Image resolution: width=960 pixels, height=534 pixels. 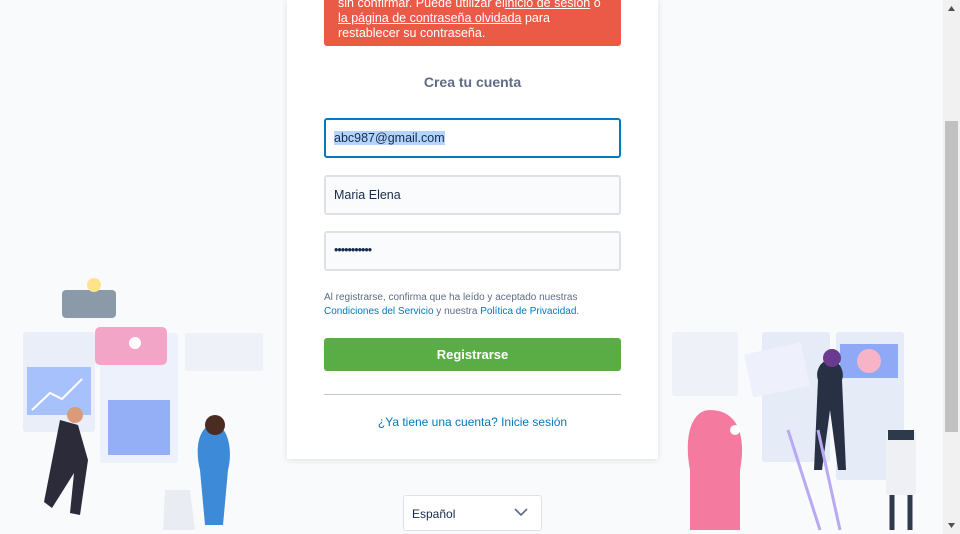 What do you see at coordinates (472, 82) in the screenshot?
I see `page-title: Crea tu cuenta` at bounding box center [472, 82].